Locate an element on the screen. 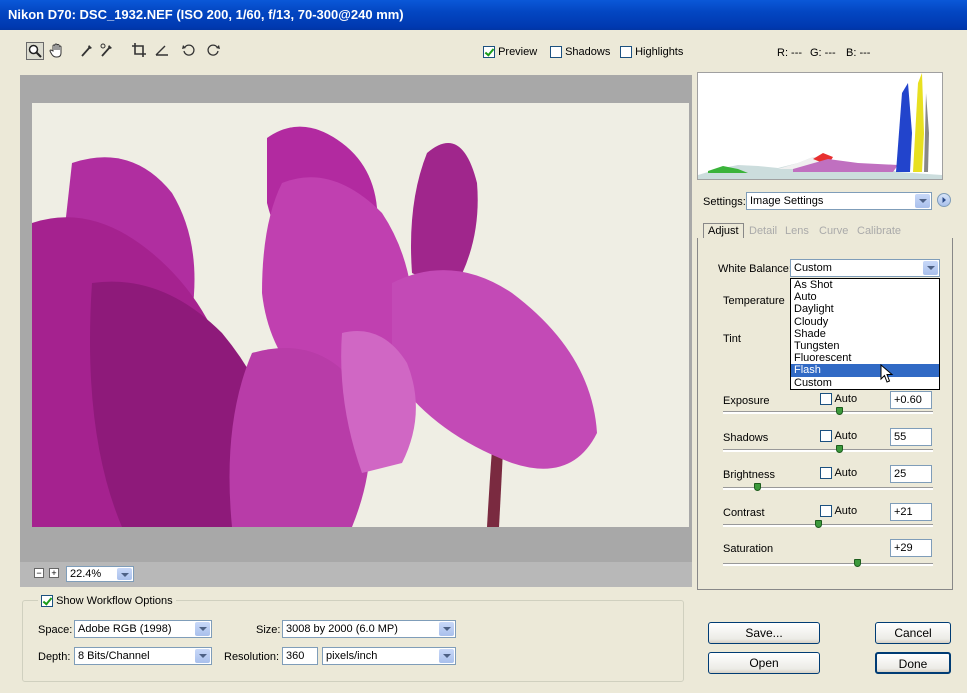  brightness-label: Brightness is located at coordinates (749, 475).